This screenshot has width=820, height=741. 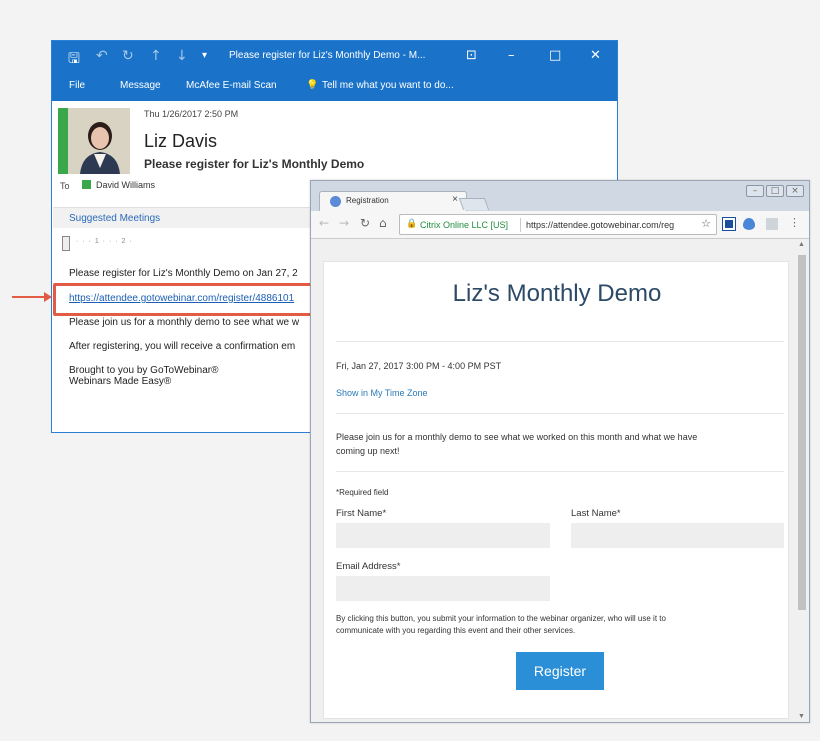 What do you see at coordinates (383, 223) in the screenshot?
I see `home-icon: ⌂` at bounding box center [383, 223].